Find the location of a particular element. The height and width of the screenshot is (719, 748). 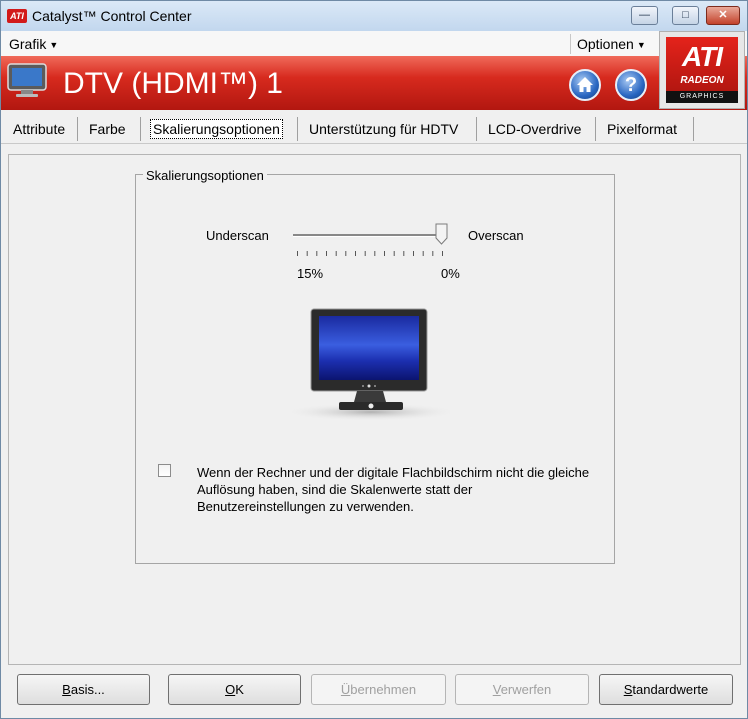

button-accel: Ü is located at coordinates (345, 689).